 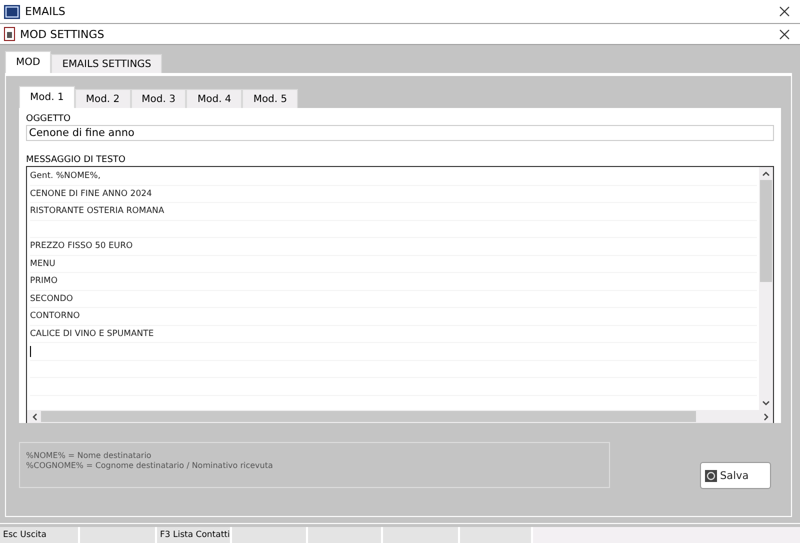 What do you see at coordinates (711, 476) in the screenshot?
I see `disk-icon` at bounding box center [711, 476].